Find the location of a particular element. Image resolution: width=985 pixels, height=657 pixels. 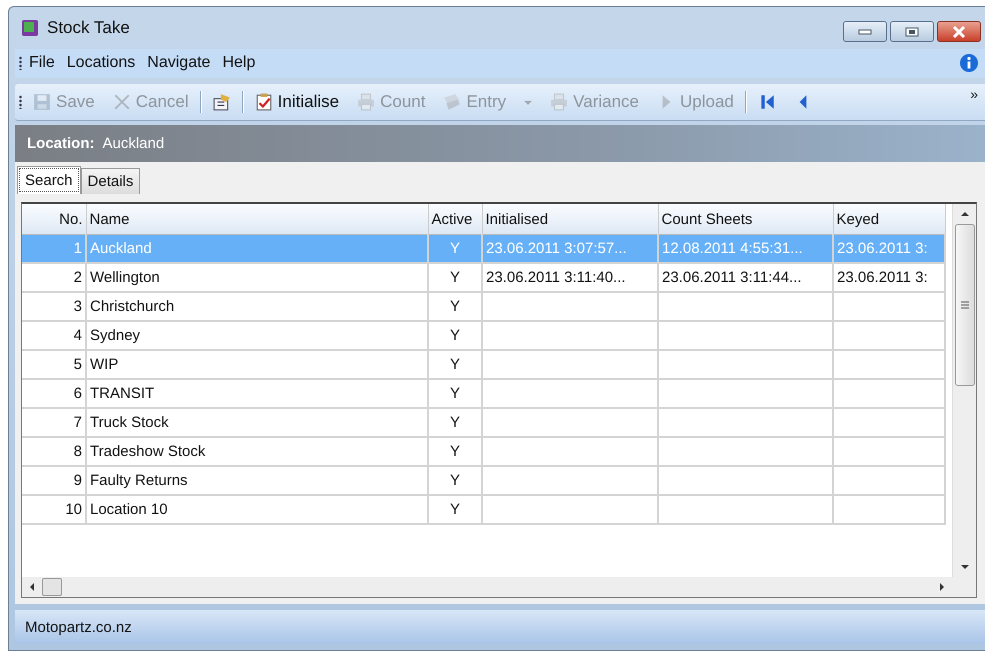

tab: Search is located at coordinates (49, 180).